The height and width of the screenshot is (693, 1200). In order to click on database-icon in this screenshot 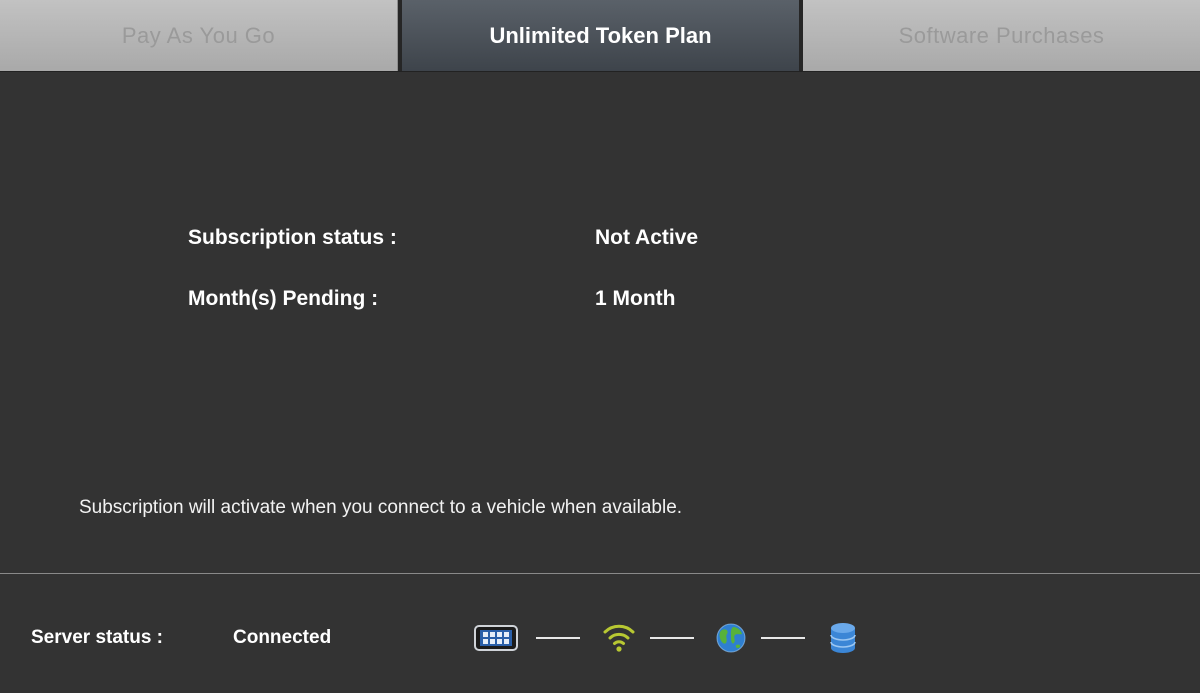, I will do `click(843, 638)`.